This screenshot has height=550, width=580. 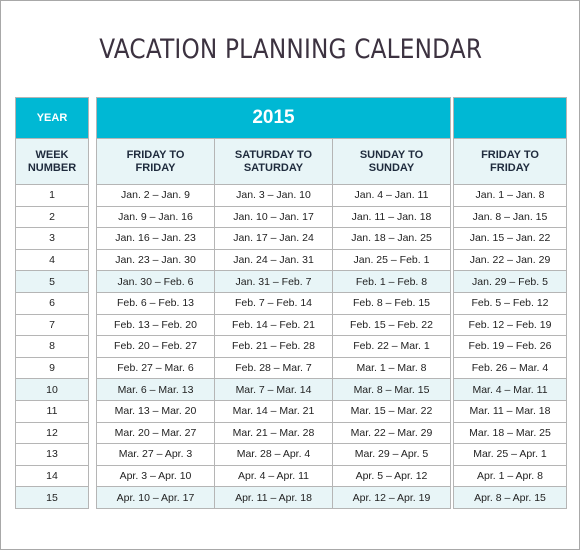 What do you see at coordinates (155, 433) in the screenshot?
I see `friday-range: Mar. 20 – Mar. 27` at bounding box center [155, 433].